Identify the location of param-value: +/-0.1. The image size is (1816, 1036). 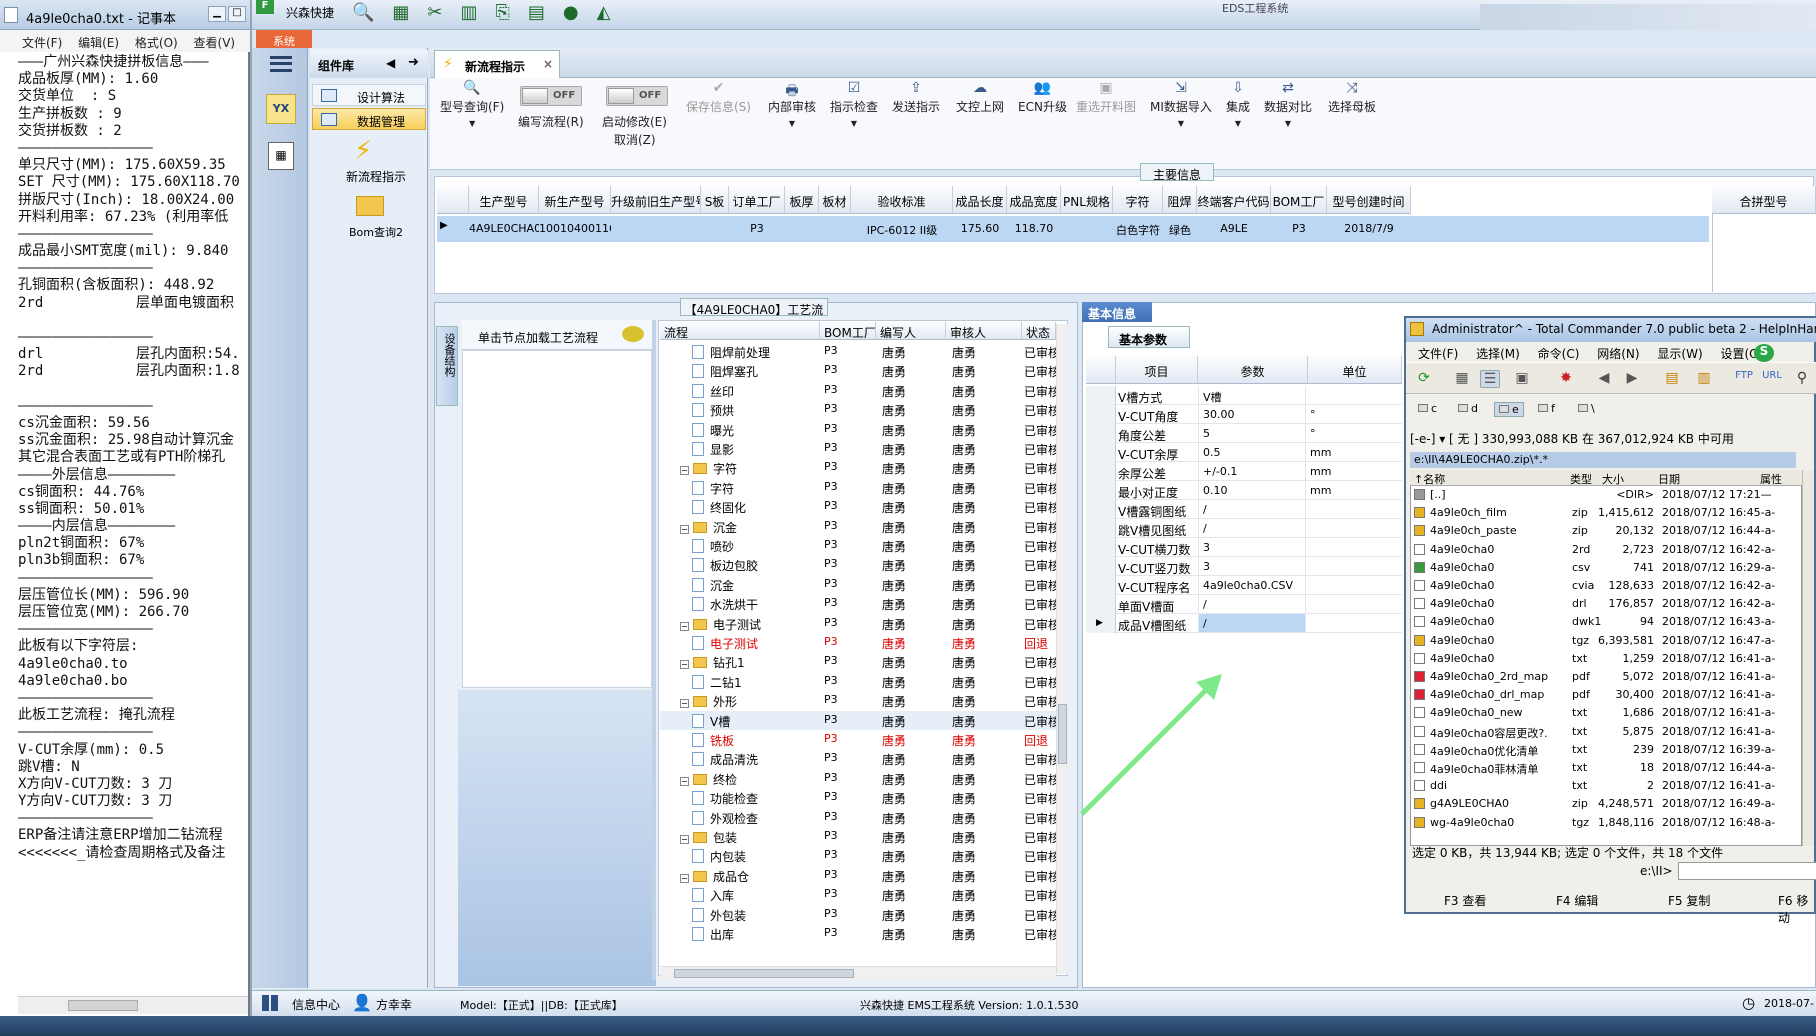
(1252, 471).